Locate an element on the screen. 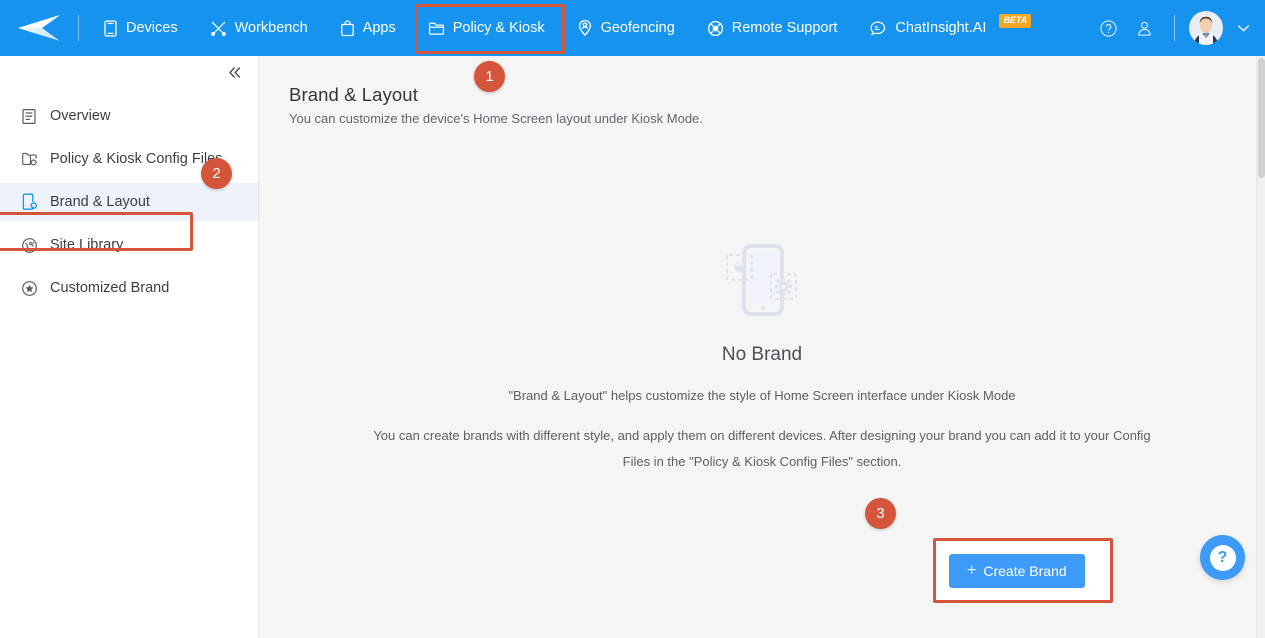 This screenshot has width=1265, height=638. sidebar-item-overview: Overview is located at coordinates (129, 116).